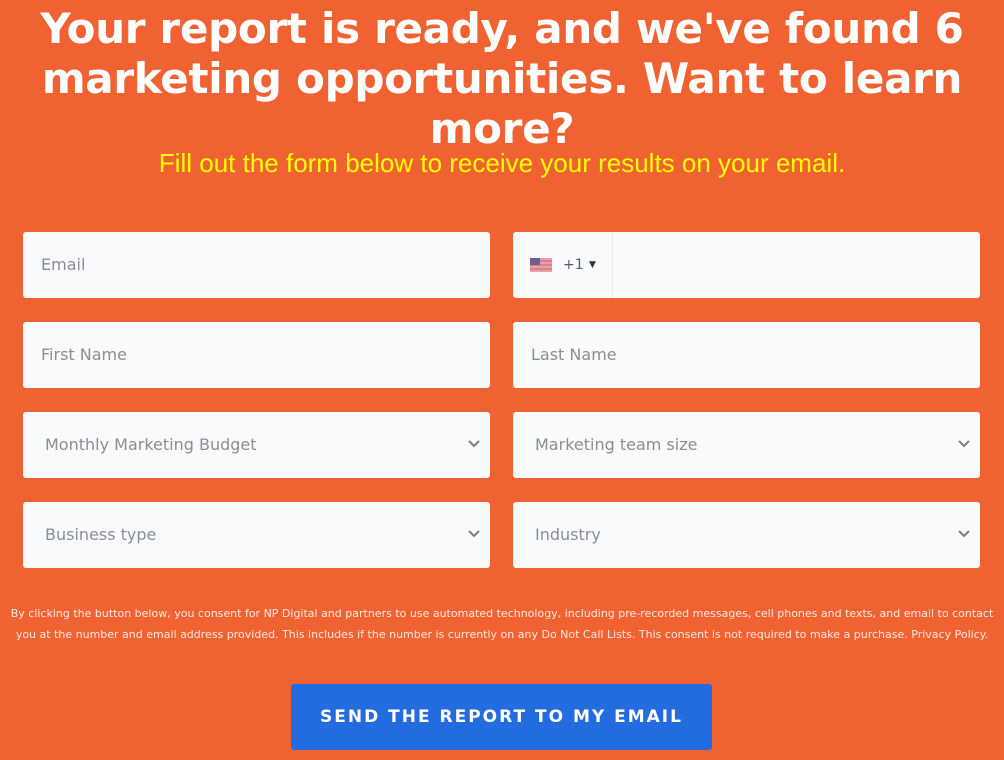 The image size is (1004, 760). What do you see at coordinates (568, 534) in the screenshot?
I see `industry-selected: Industry` at bounding box center [568, 534].